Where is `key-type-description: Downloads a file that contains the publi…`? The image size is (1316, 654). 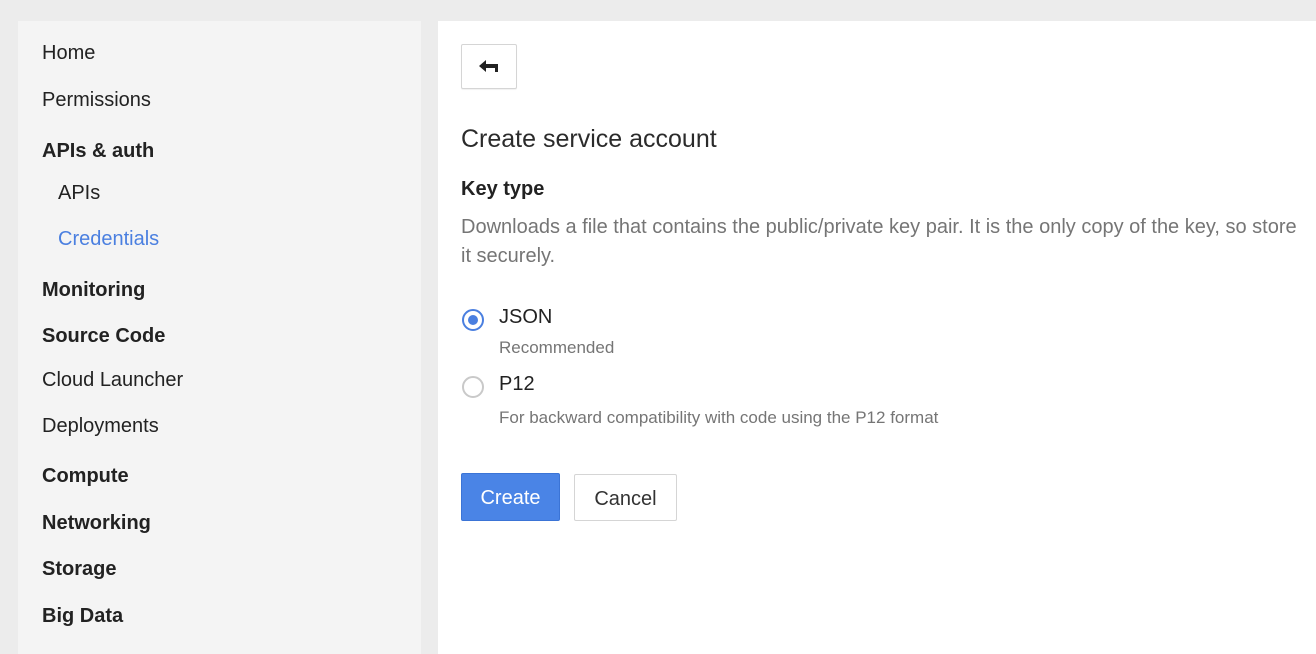 key-type-description: Downloads a file that contains the publi… is located at coordinates (879, 241).